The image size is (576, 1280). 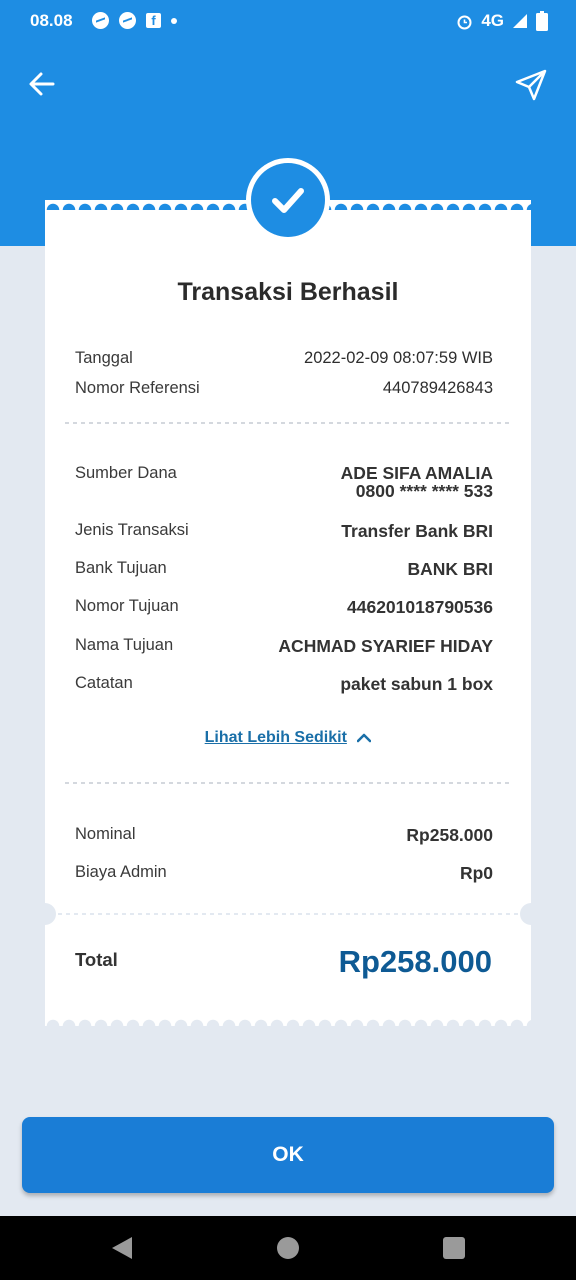 I want to click on more-notifications-icon, so click(x=174, y=20).